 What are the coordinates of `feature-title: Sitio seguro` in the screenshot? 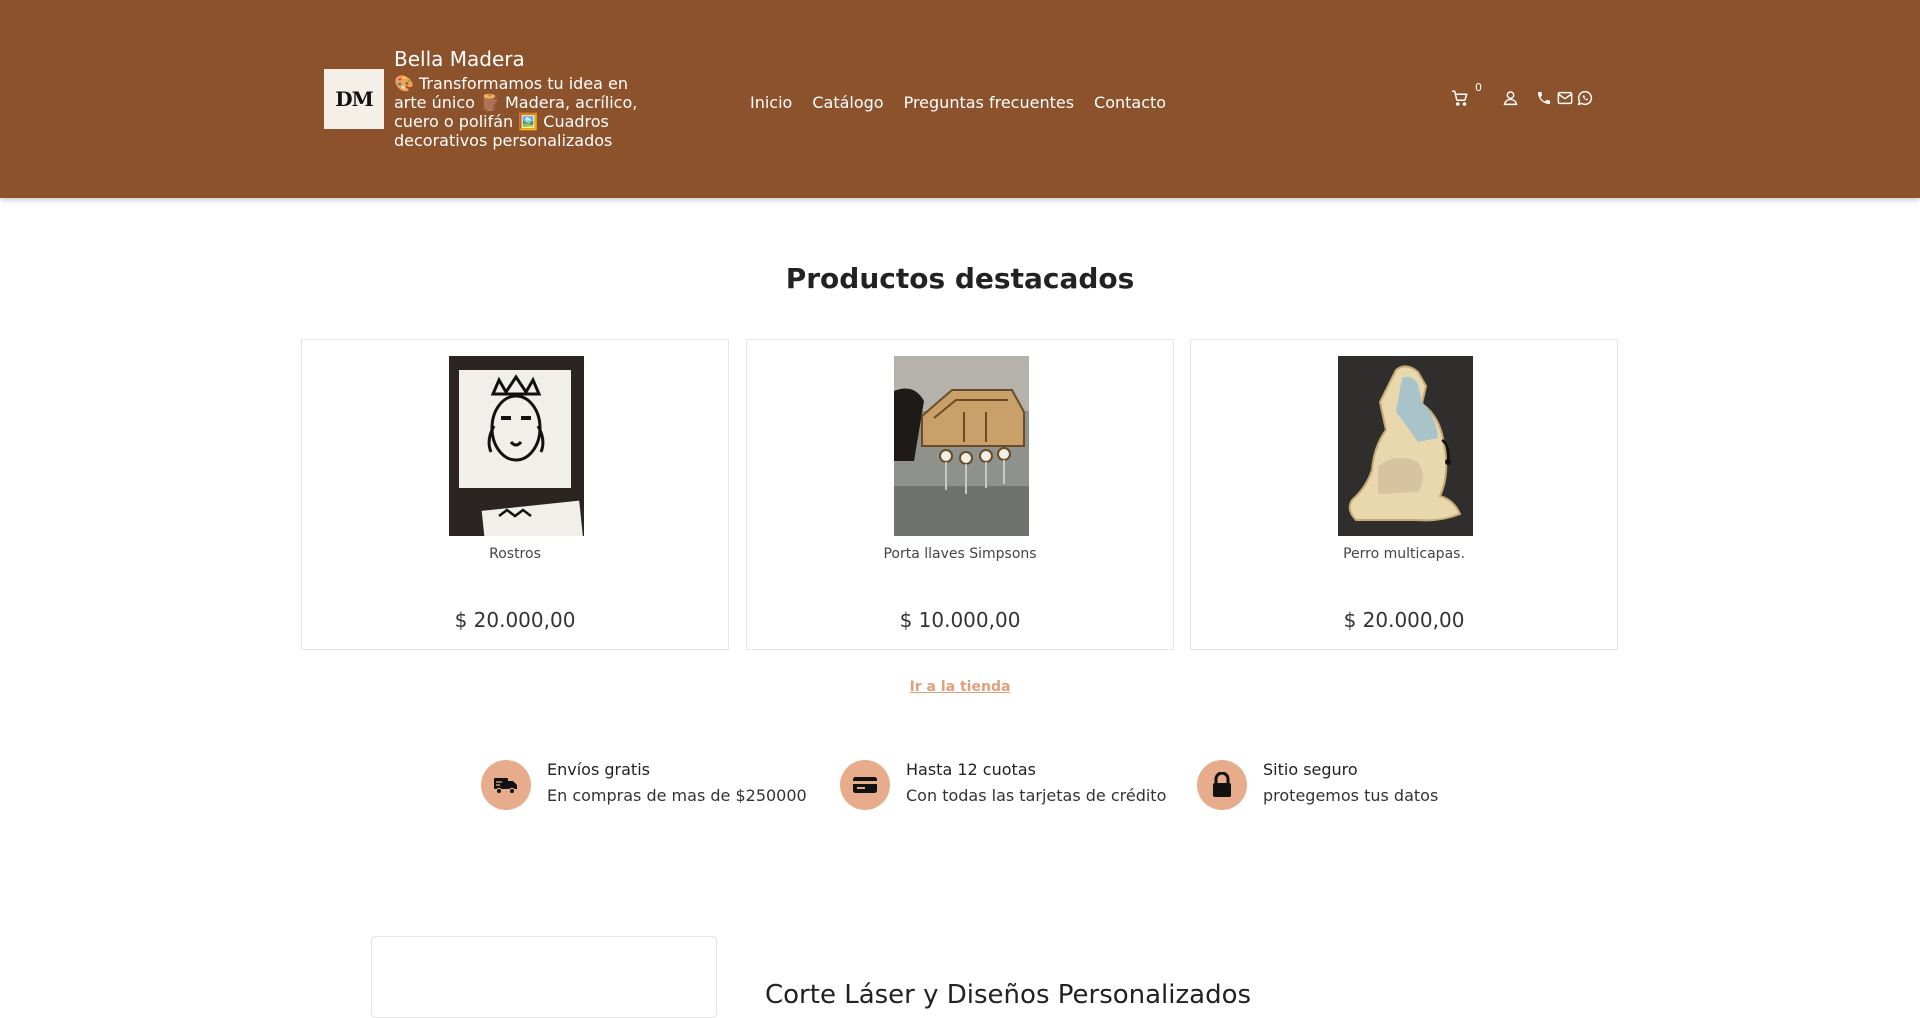 It's located at (1310, 769).